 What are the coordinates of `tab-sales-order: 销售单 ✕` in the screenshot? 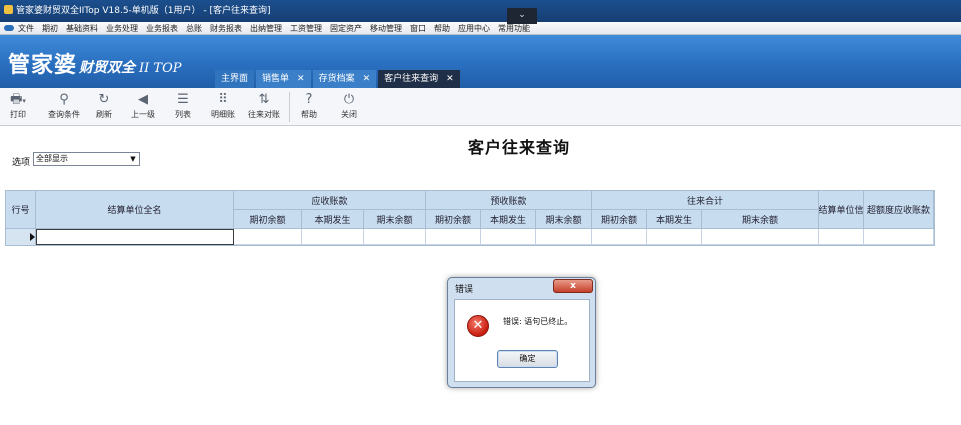 It's located at (283, 79).